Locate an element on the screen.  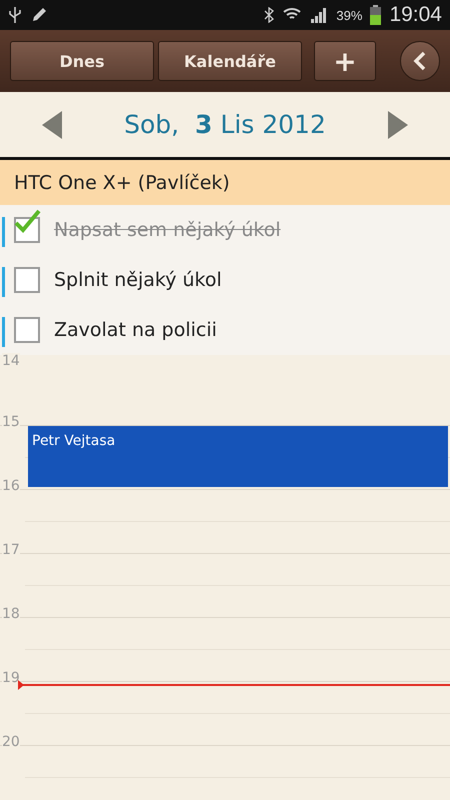
add-button: + is located at coordinates (345, 61).